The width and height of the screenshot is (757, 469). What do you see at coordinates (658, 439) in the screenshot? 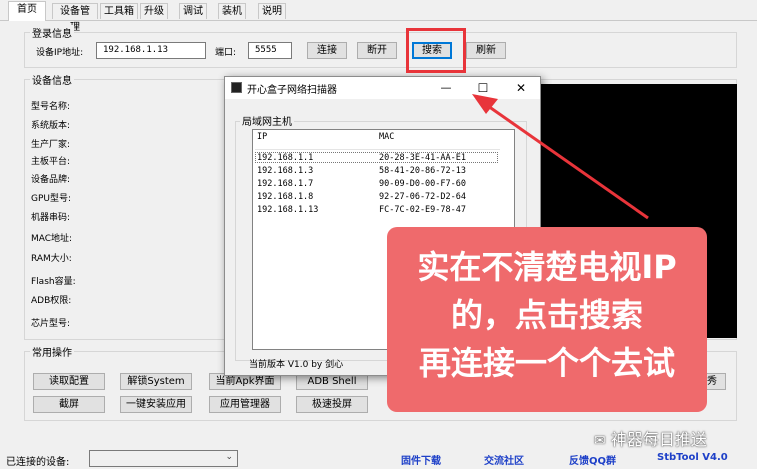
I see `watermark-text: 神器每日推送` at bounding box center [658, 439].